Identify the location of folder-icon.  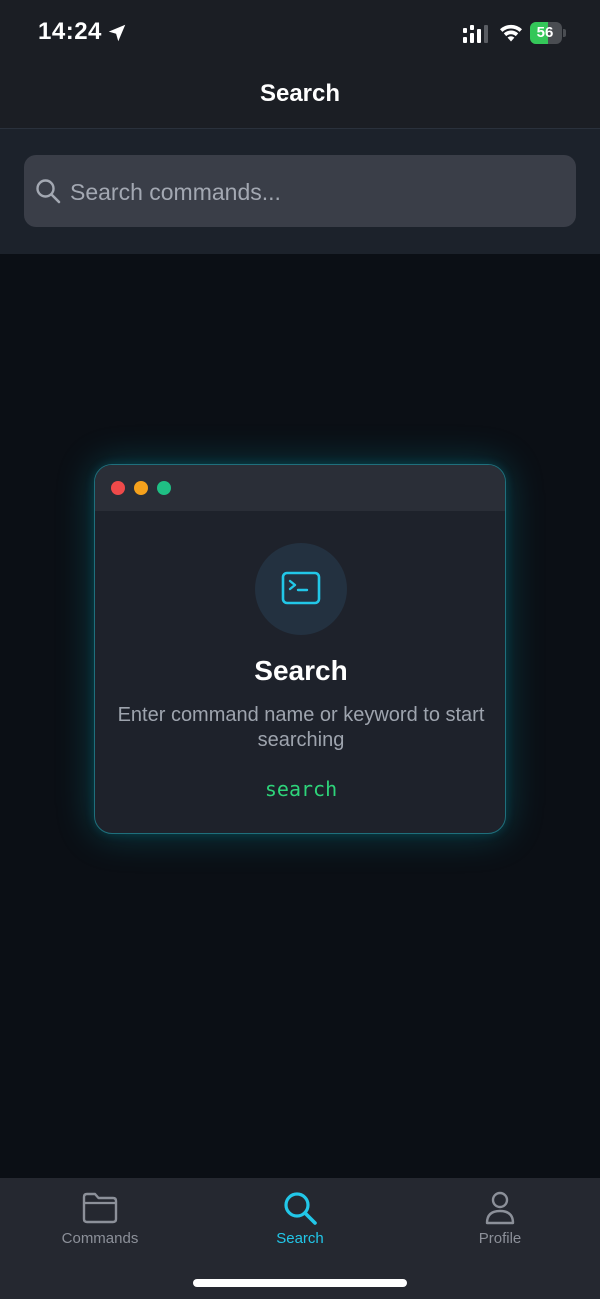
(100, 1208).